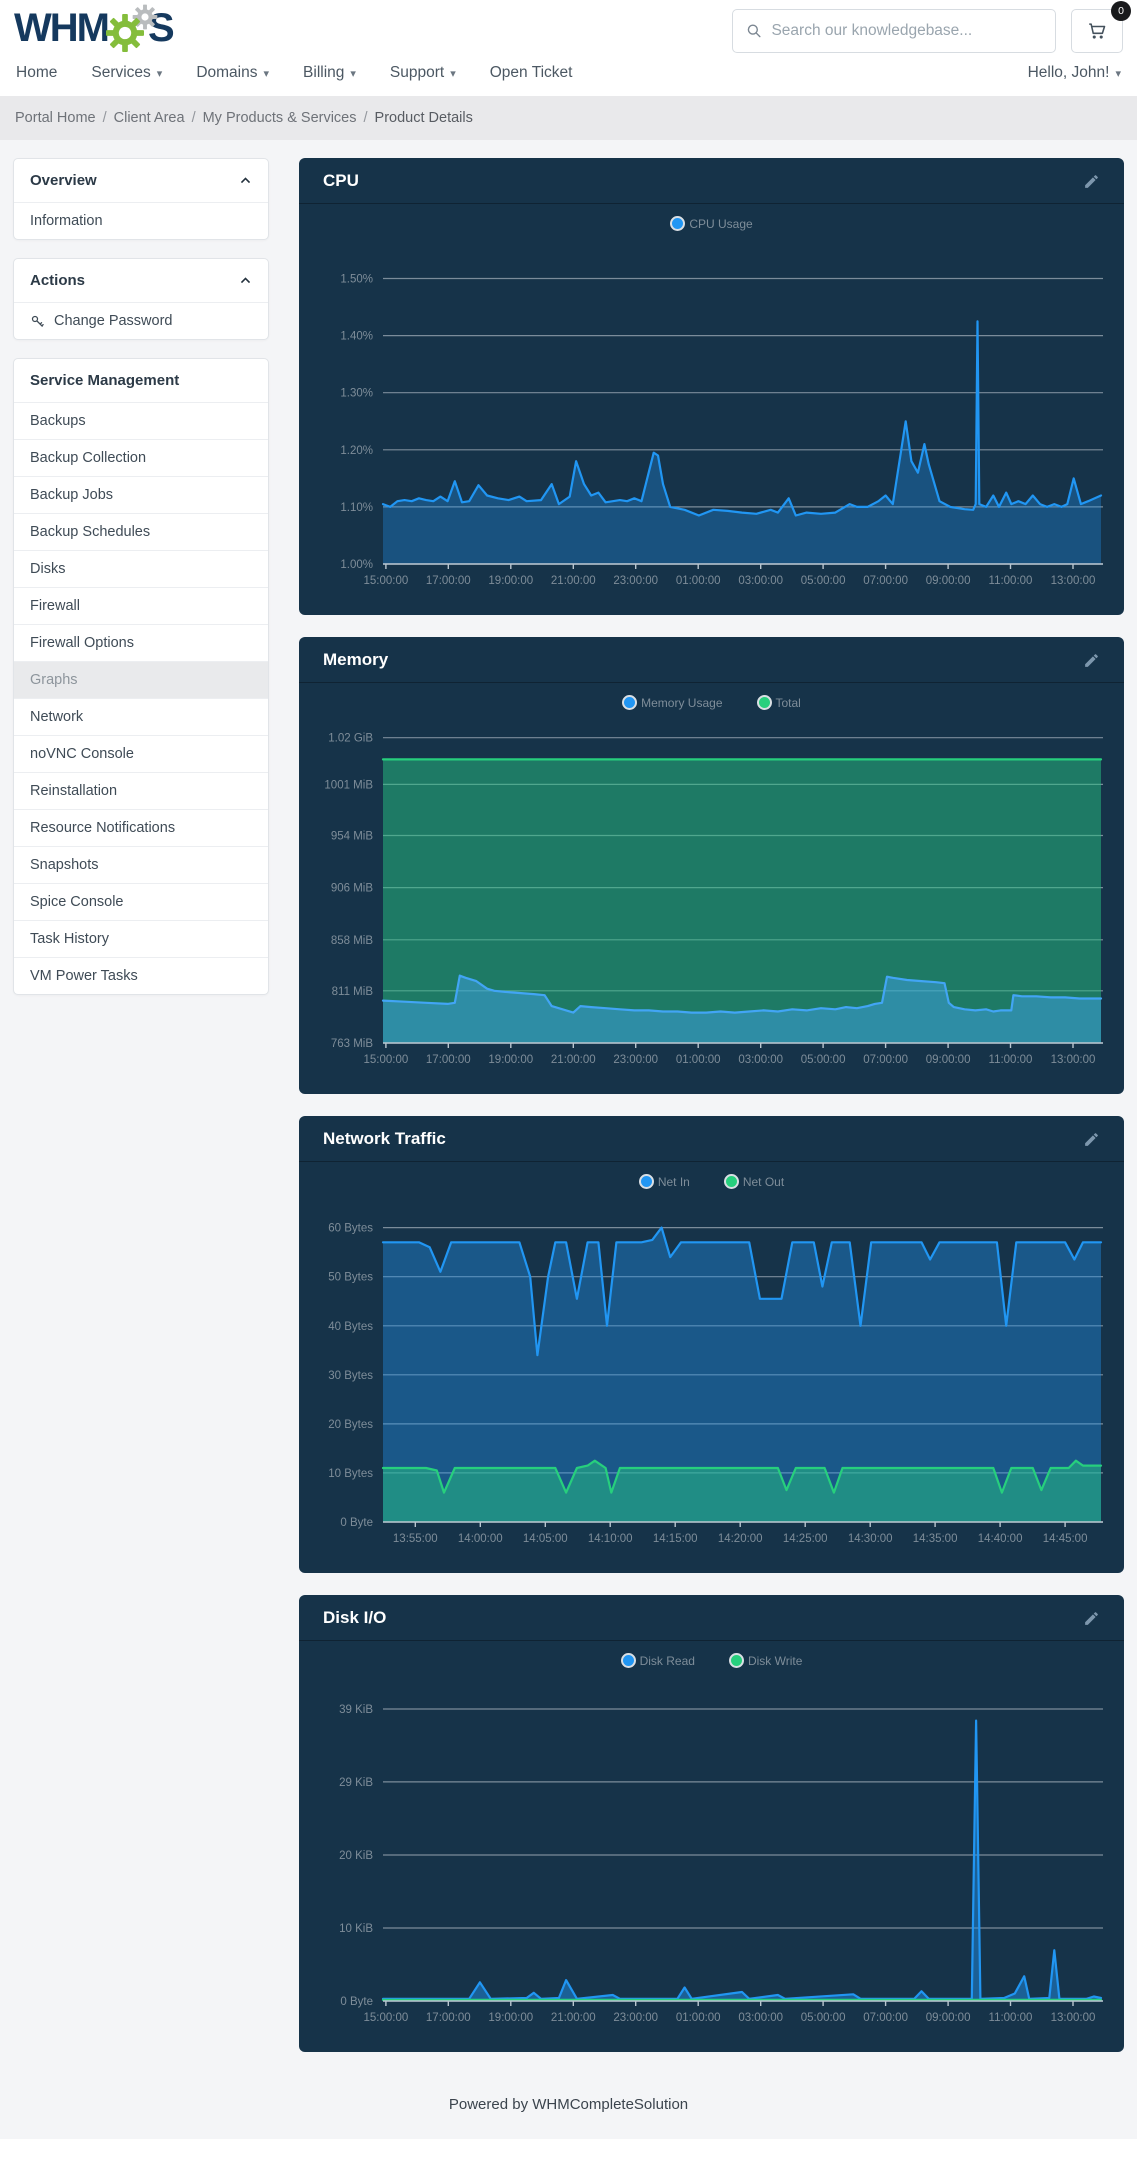  Describe the element at coordinates (906, 31) in the screenshot. I see `search-input` at that location.